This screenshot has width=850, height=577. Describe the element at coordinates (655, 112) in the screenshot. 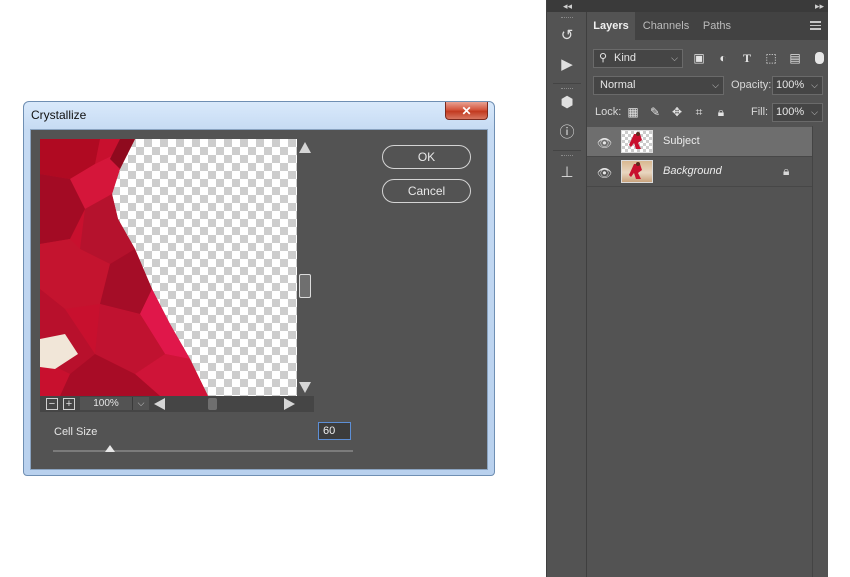

I see `lock-image-pixels-brush-icon: ✎` at that location.